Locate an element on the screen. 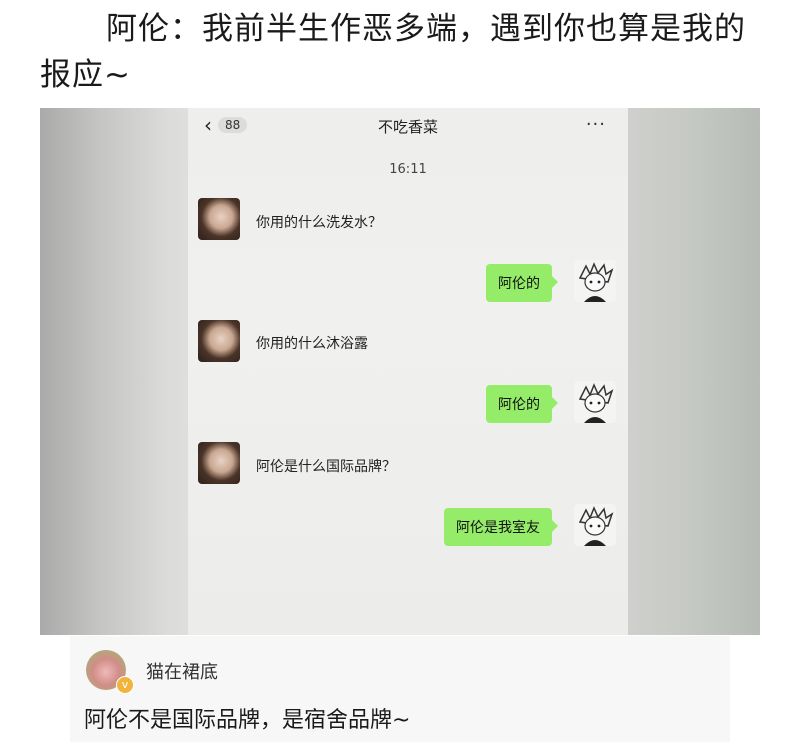 Image resolution: width=800 pixels, height=742 pixels. commenter-username: 猫在裙底 is located at coordinates (182, 671).